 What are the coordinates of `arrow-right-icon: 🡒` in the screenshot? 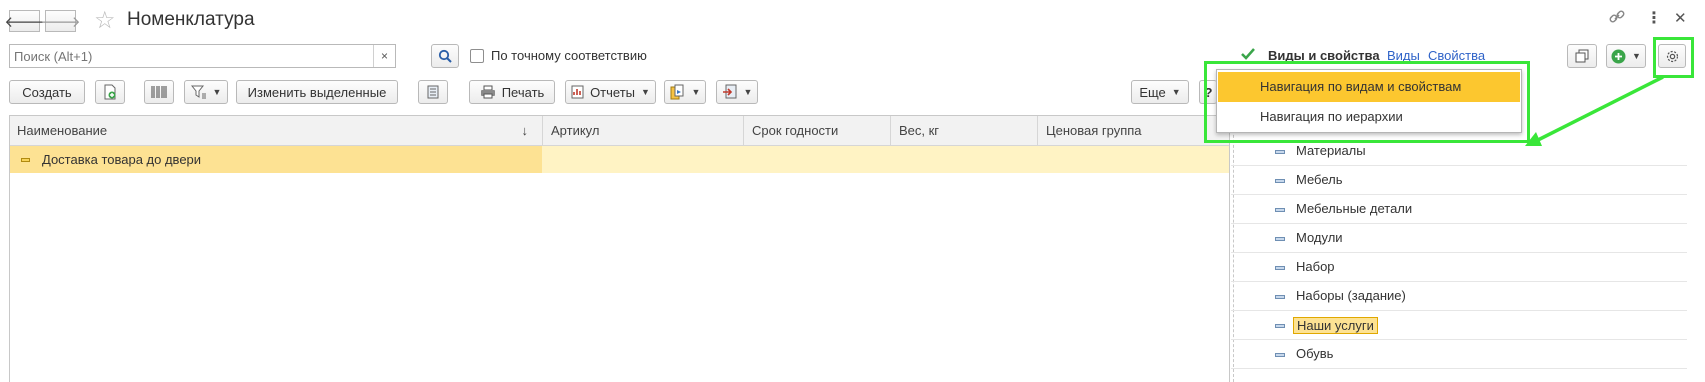 It's located at (60, 22).